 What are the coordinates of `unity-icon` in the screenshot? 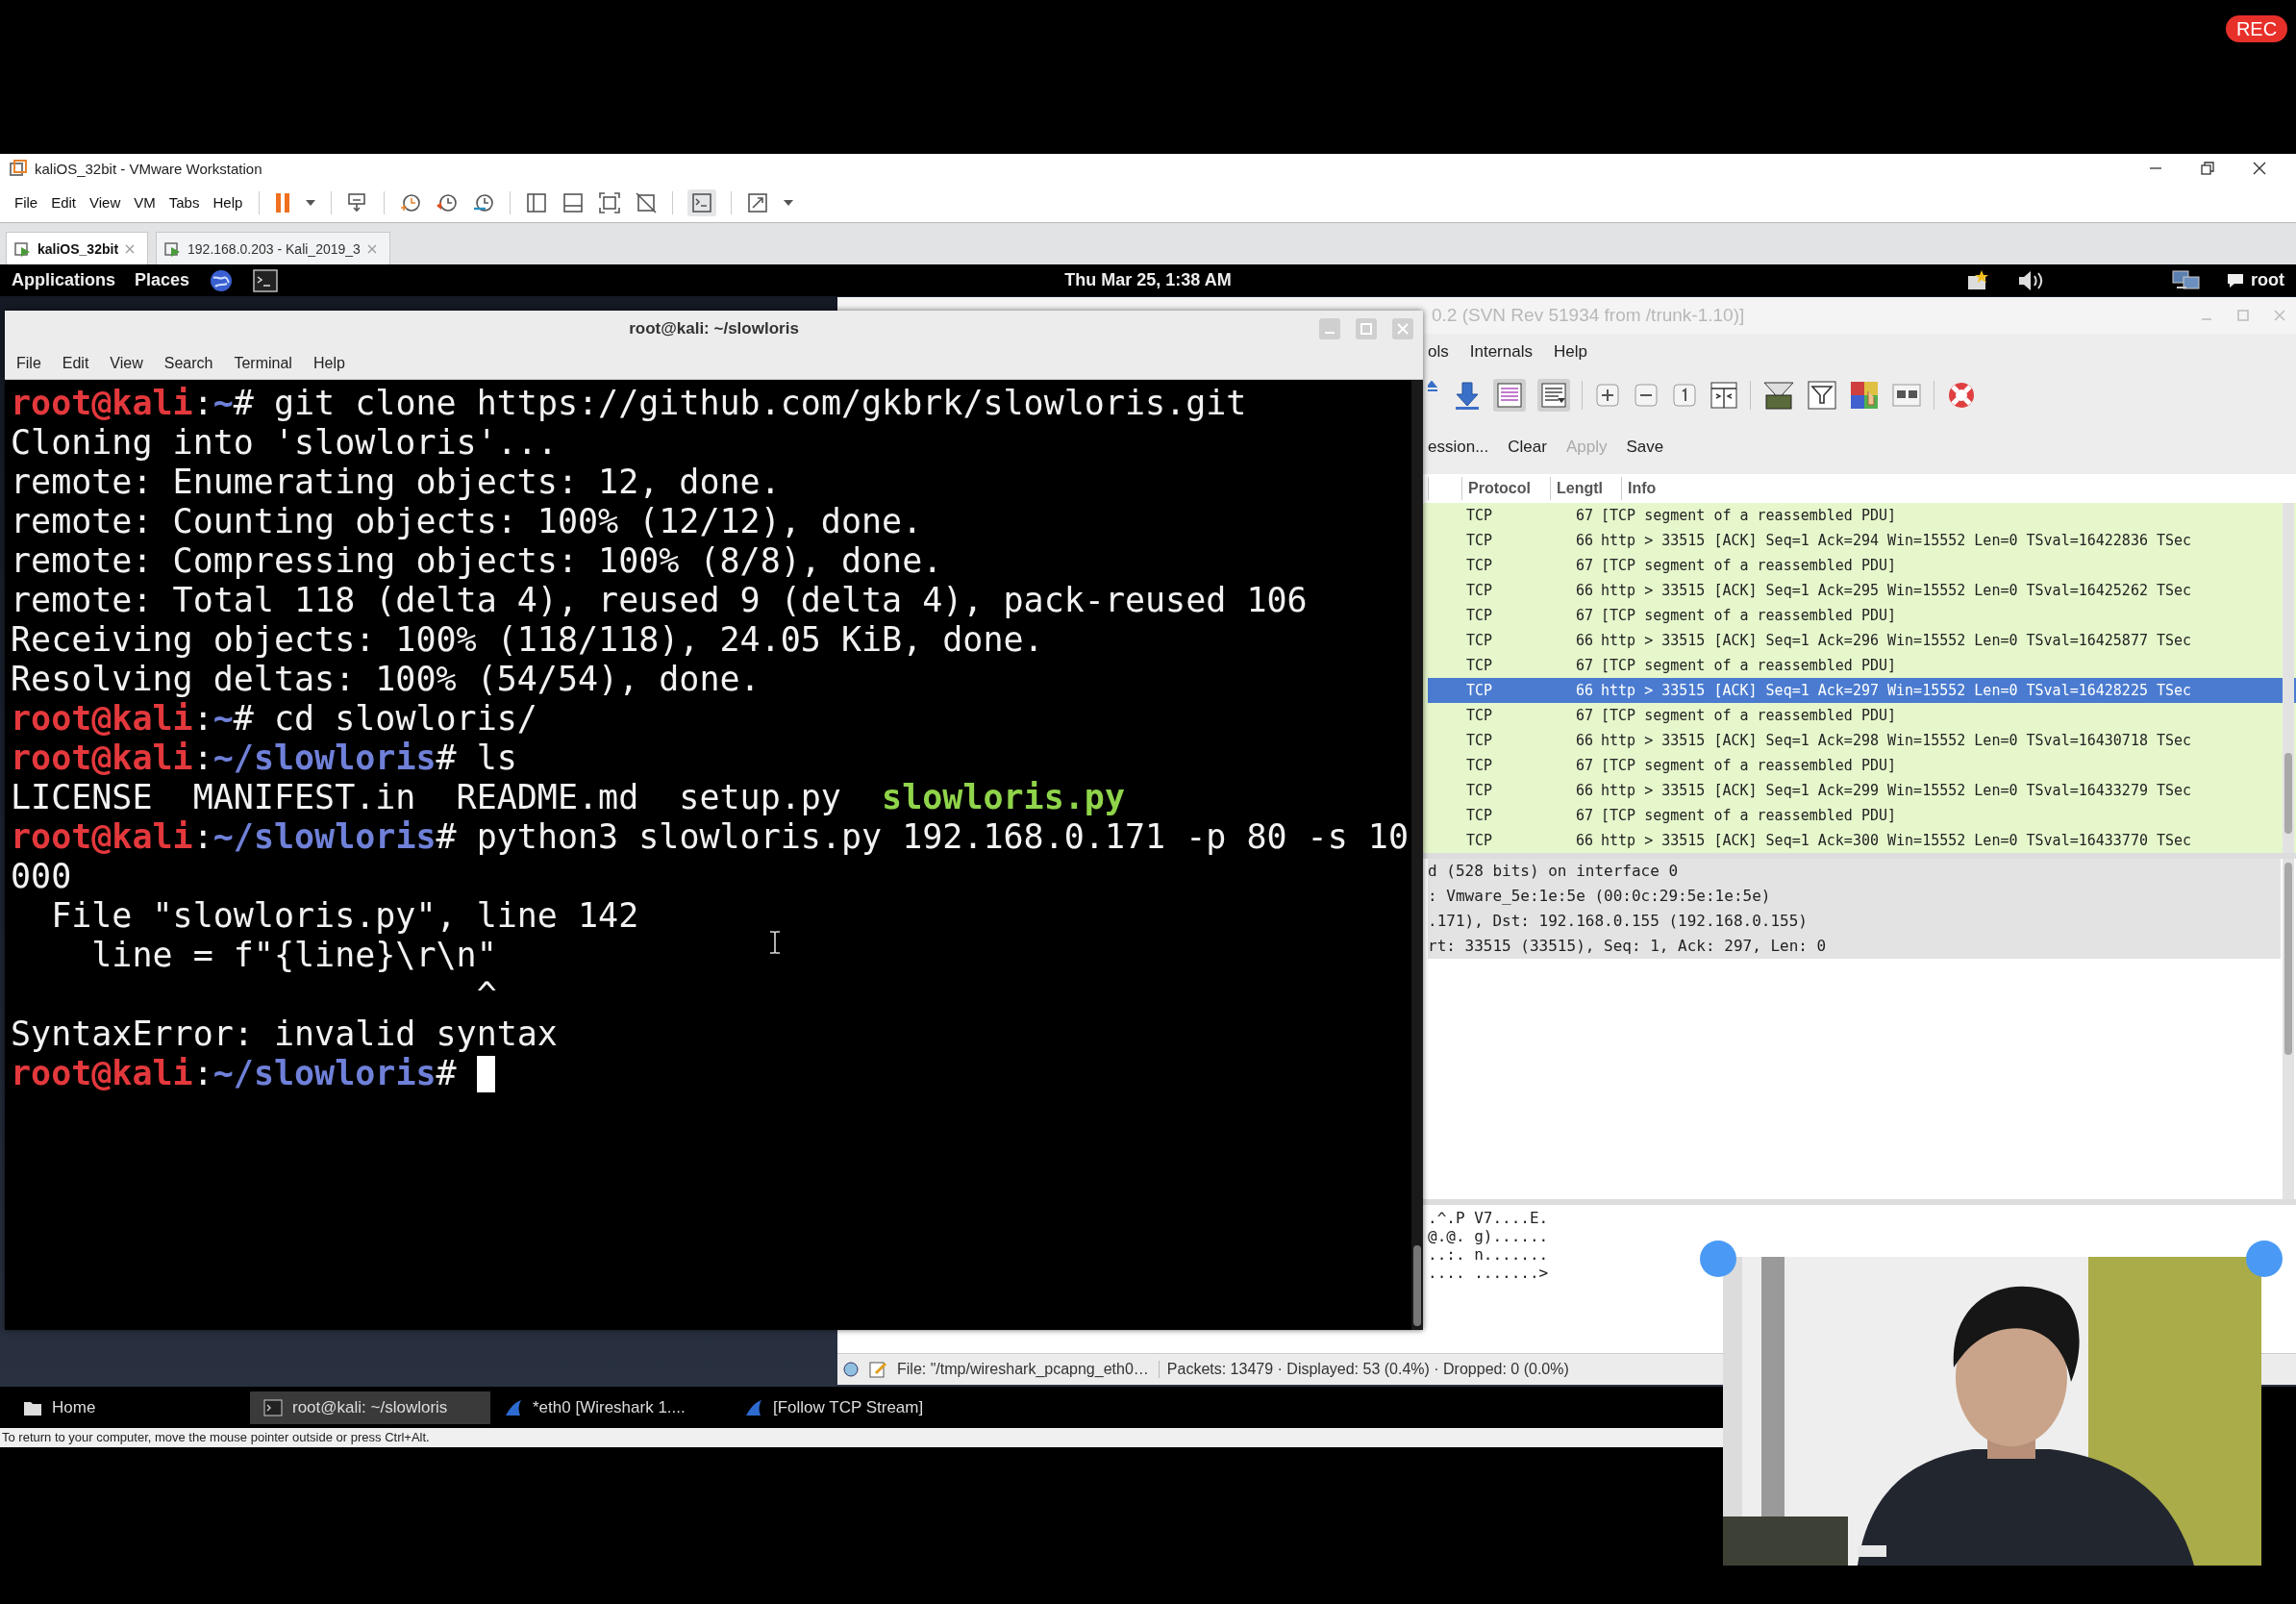 It's located at (647, 202).